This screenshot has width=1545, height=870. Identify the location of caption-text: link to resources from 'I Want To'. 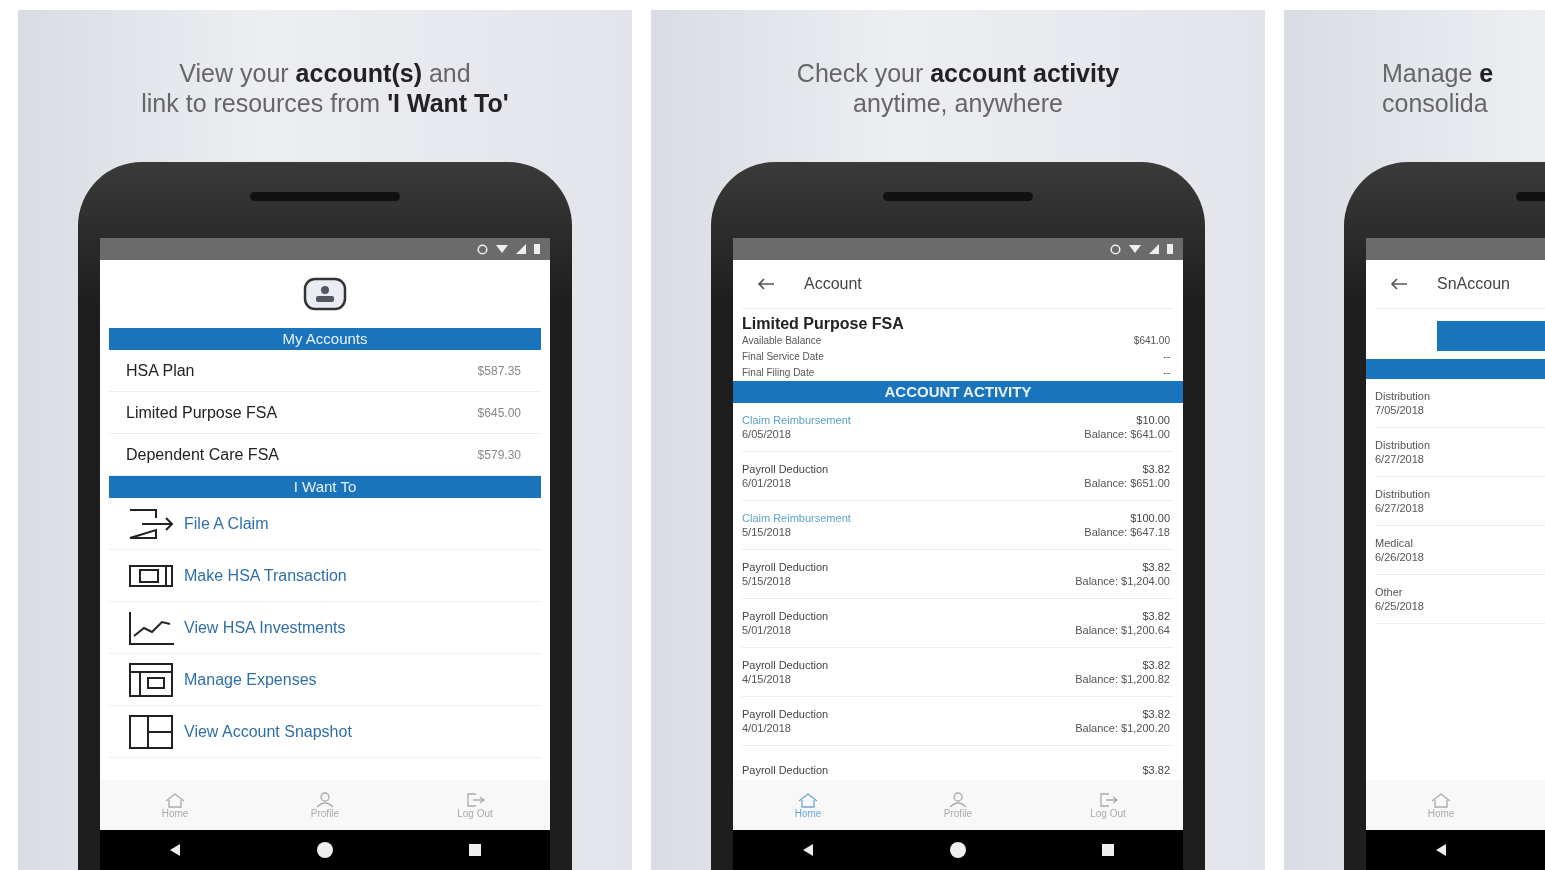
(325, 103).